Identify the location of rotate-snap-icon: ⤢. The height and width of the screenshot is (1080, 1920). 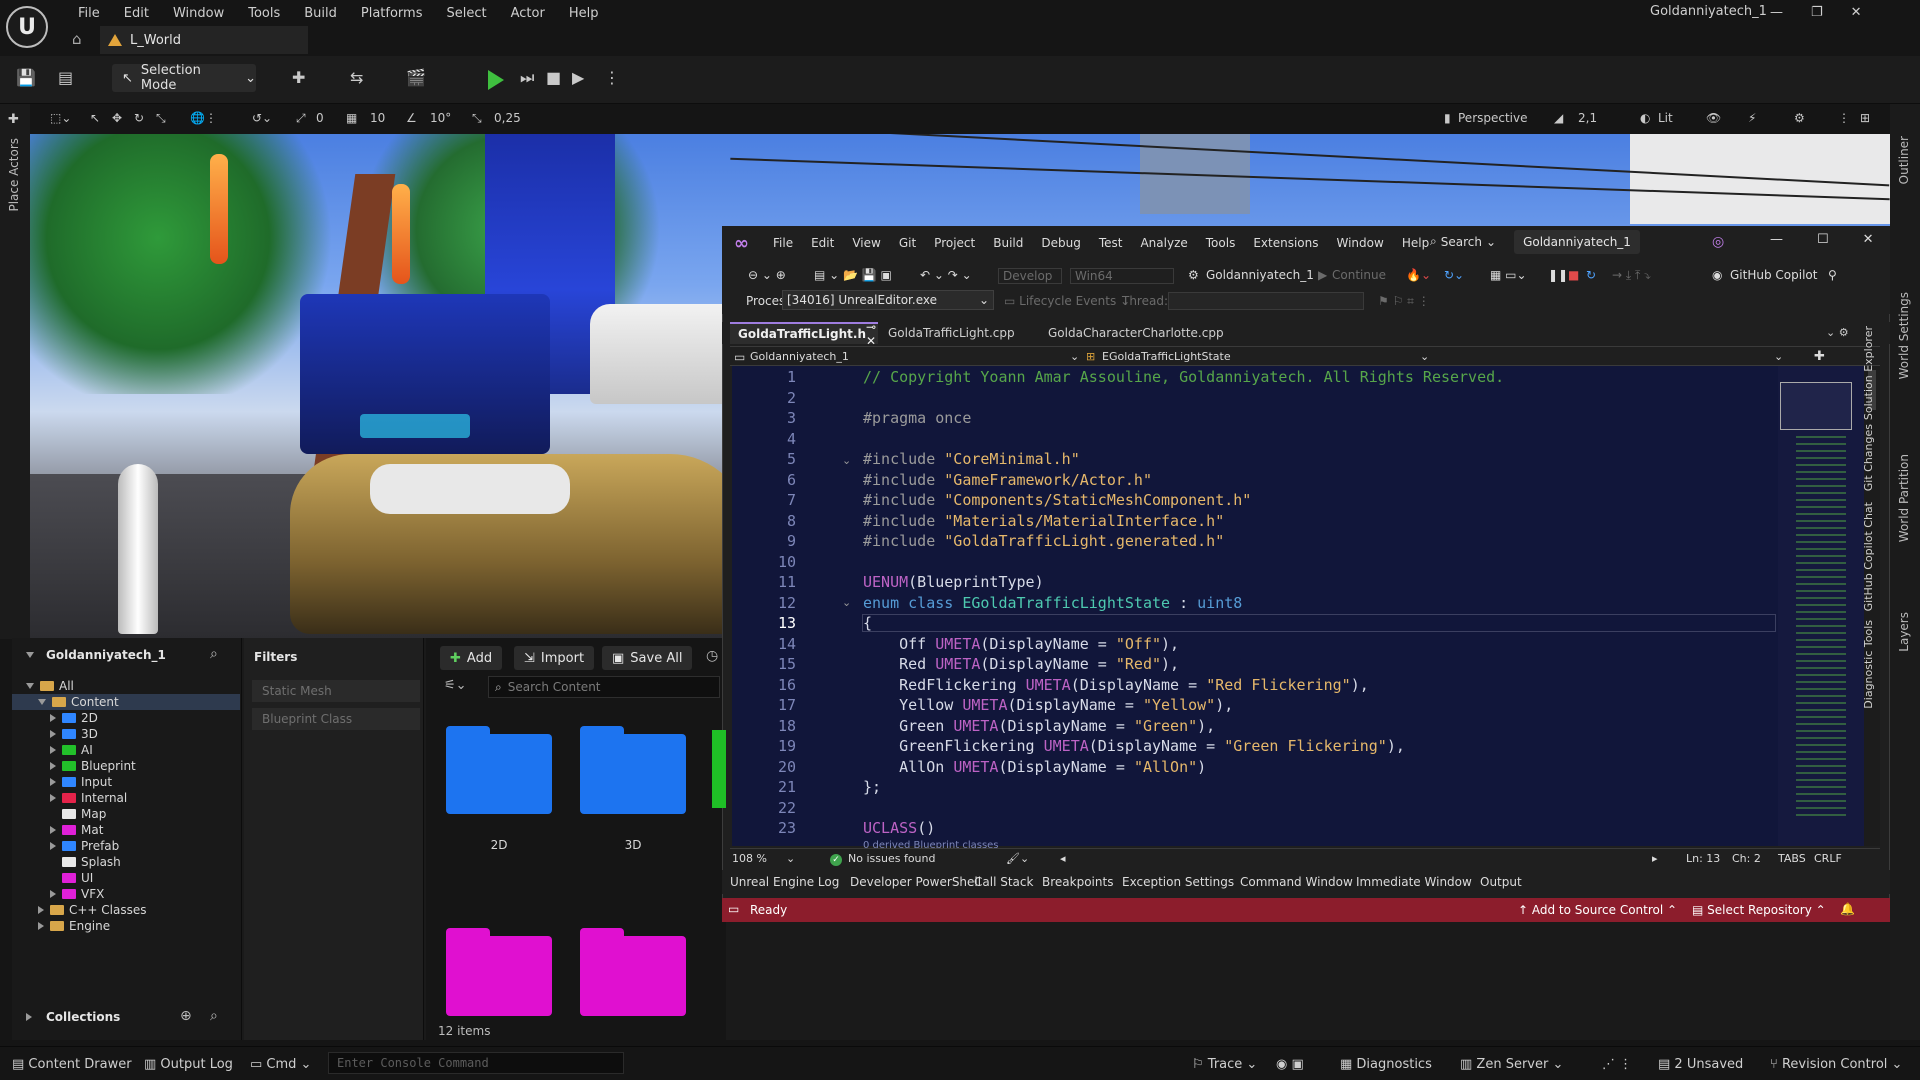
(301, 118).